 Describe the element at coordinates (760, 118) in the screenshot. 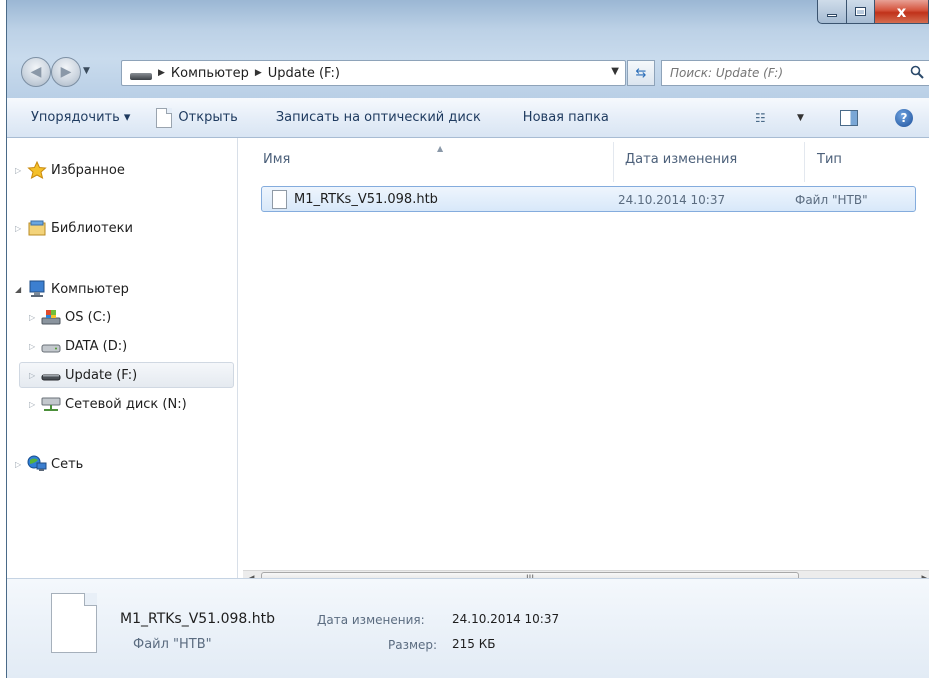

I see `views-icon: ☷` at that location.